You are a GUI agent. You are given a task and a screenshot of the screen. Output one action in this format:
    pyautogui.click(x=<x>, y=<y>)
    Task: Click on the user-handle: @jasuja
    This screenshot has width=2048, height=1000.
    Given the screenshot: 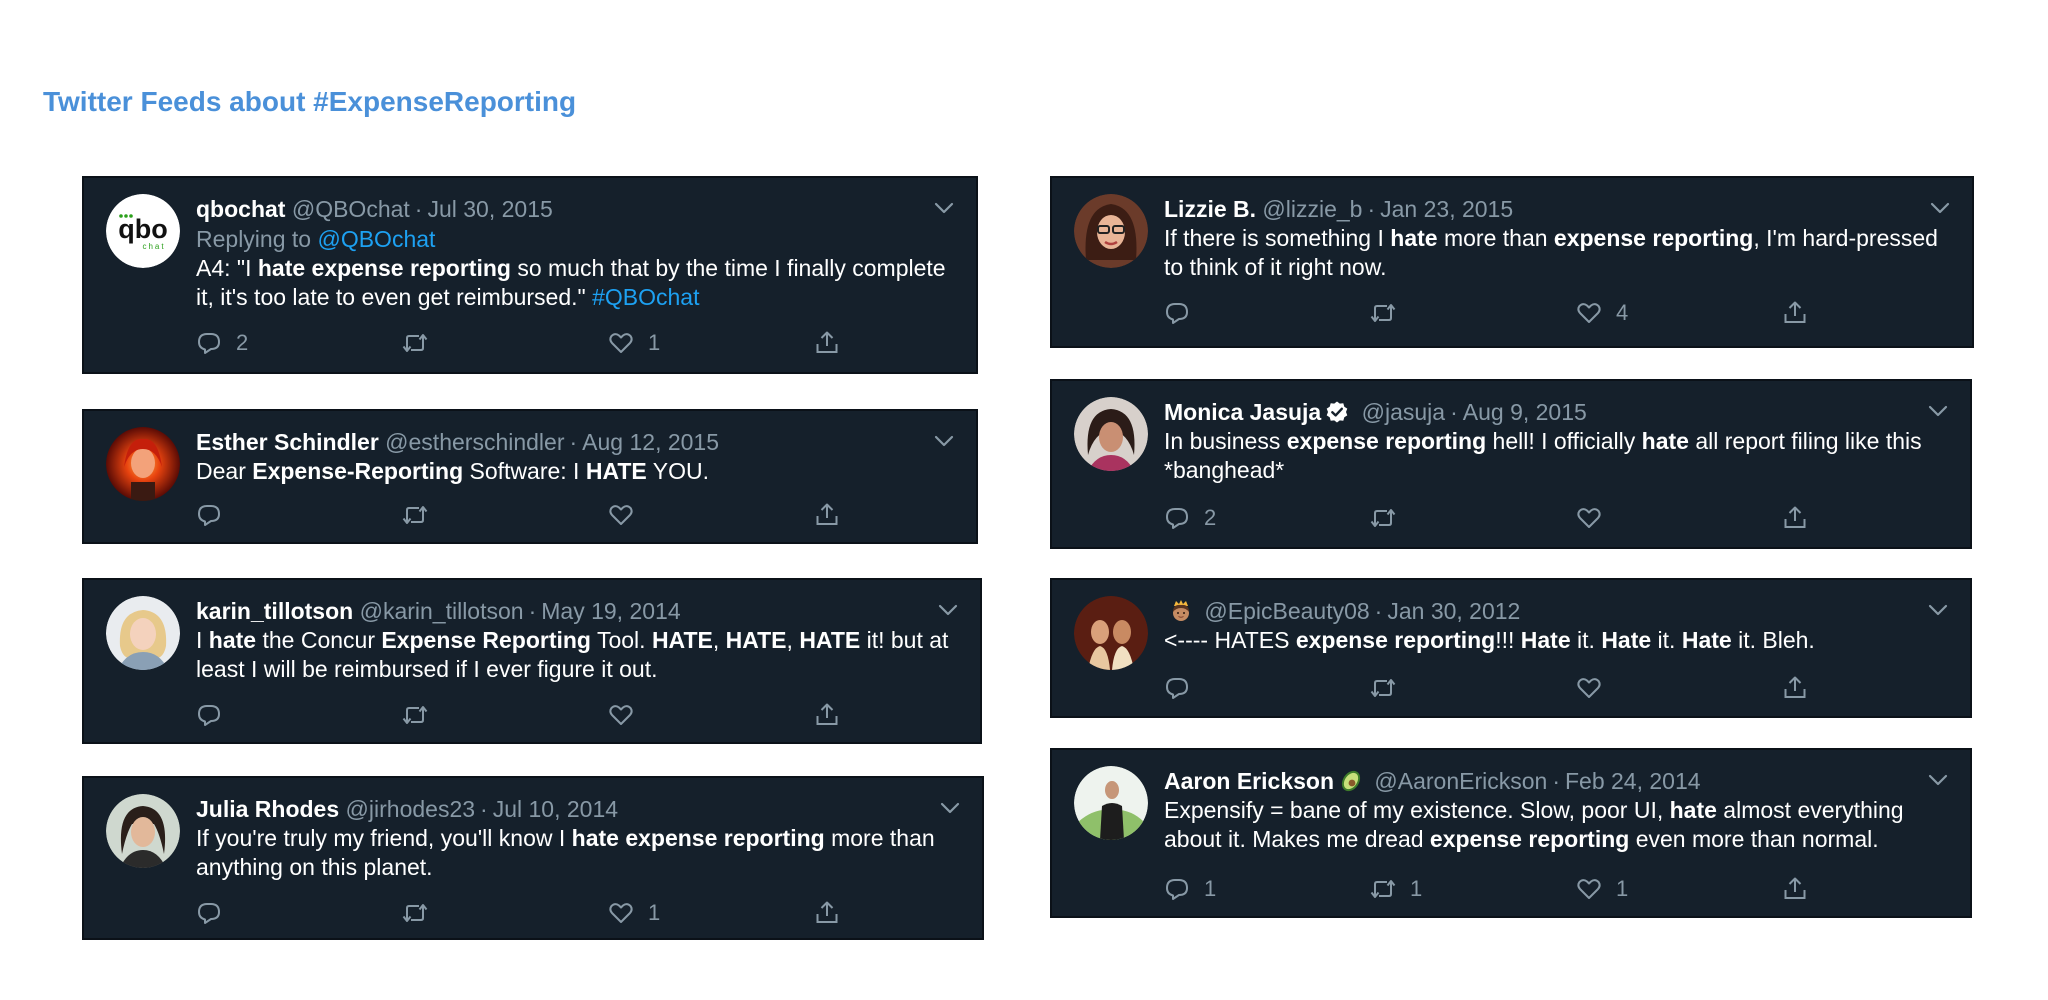 What is the action you would take?
    pyautogui.click(x=1403, y=412)
    